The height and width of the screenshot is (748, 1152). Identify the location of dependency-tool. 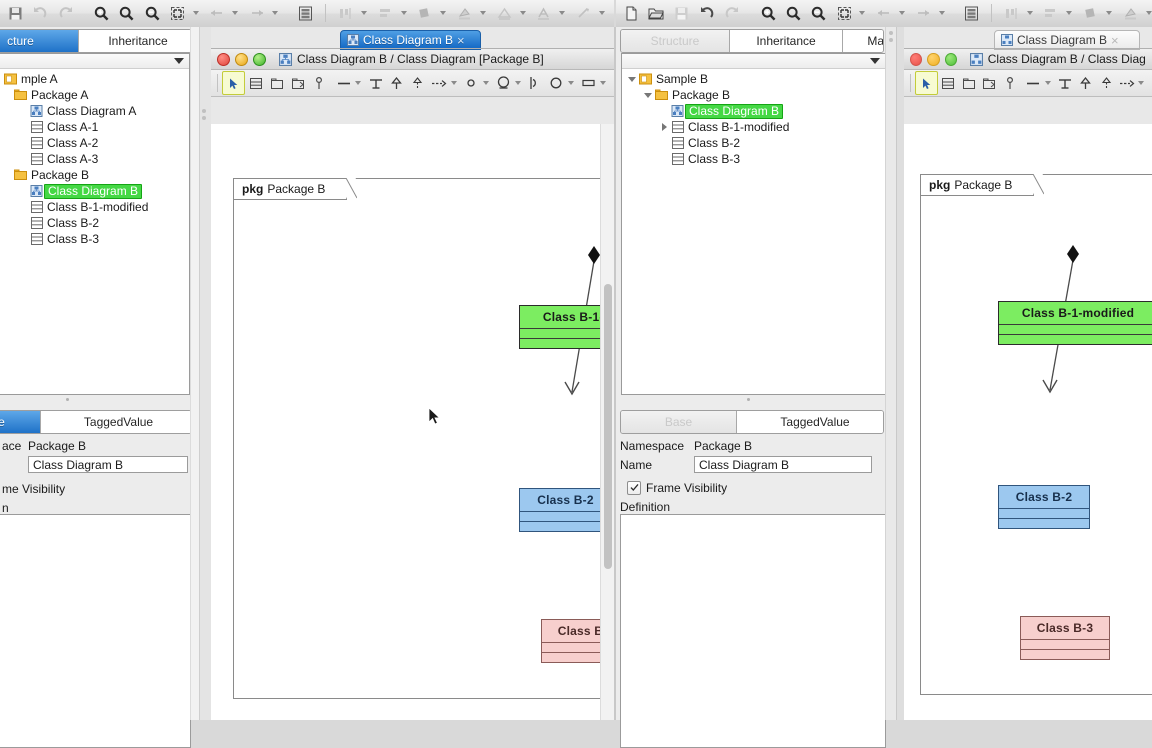
(438, 83).